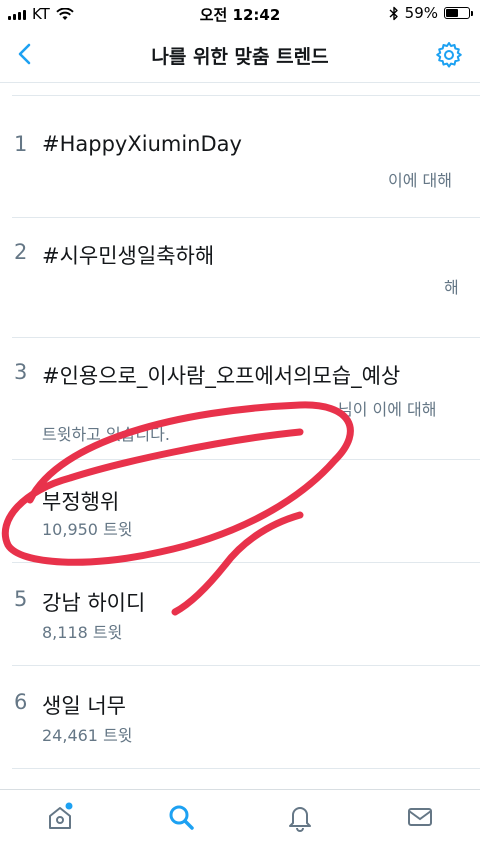 The image size is (480, 854). I want to click on list-top-divider, so click(246, 89).